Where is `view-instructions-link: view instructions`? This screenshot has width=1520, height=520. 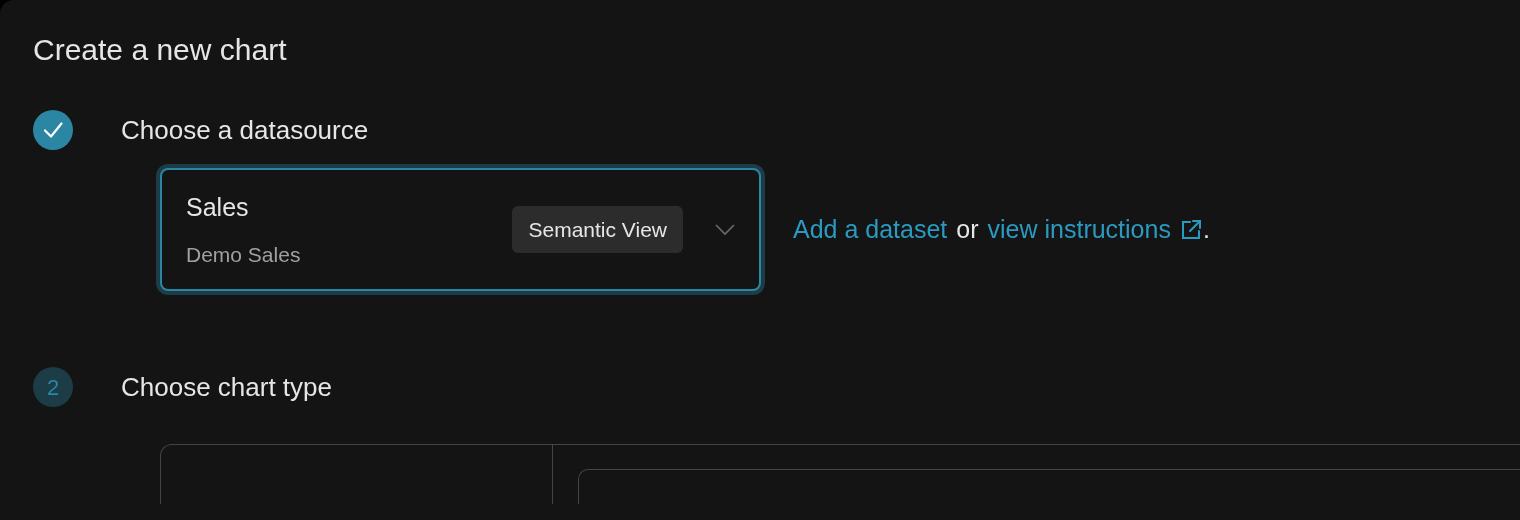 view-instructions-link: view instructions is located at coordinates (1095, 229).